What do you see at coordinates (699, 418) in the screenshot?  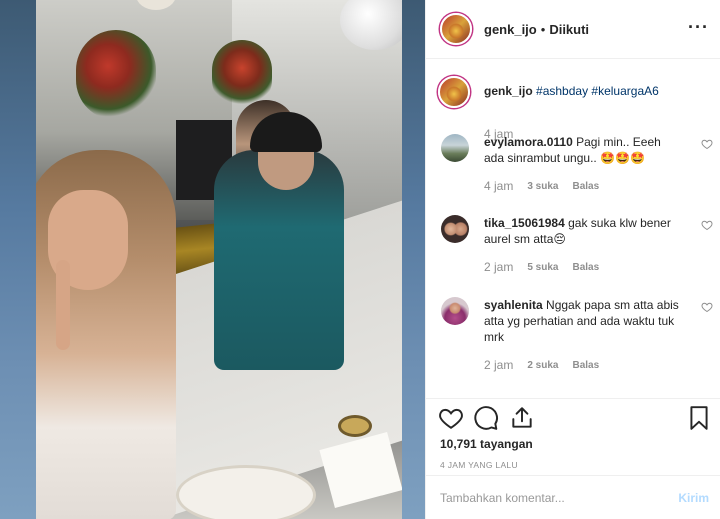 I see `bookmark-icon` at bounding box center [699, 418].